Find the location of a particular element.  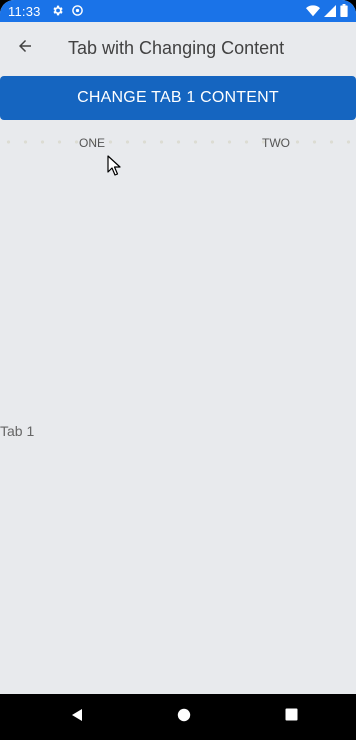

arrow-back-icon is located at coordinates (25, 48).